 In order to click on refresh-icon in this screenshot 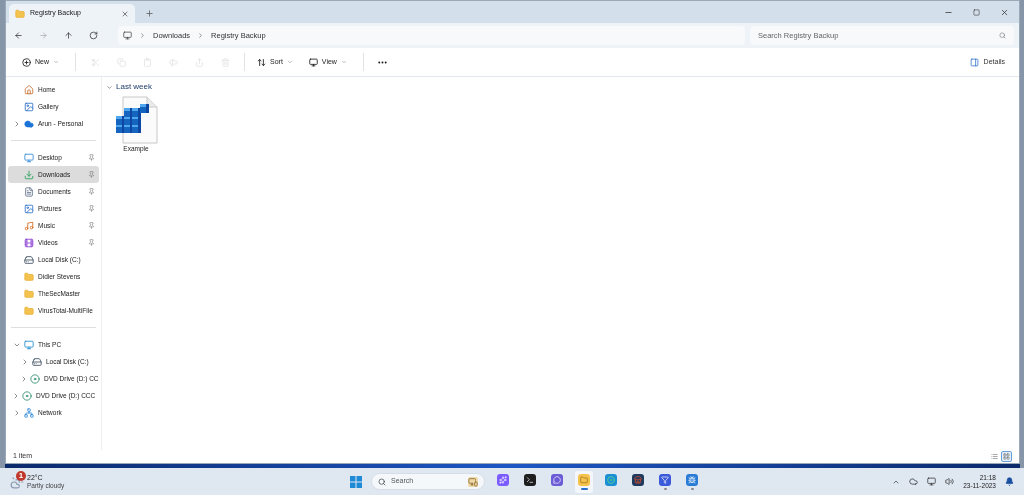, I will do `click(93, 35)`.